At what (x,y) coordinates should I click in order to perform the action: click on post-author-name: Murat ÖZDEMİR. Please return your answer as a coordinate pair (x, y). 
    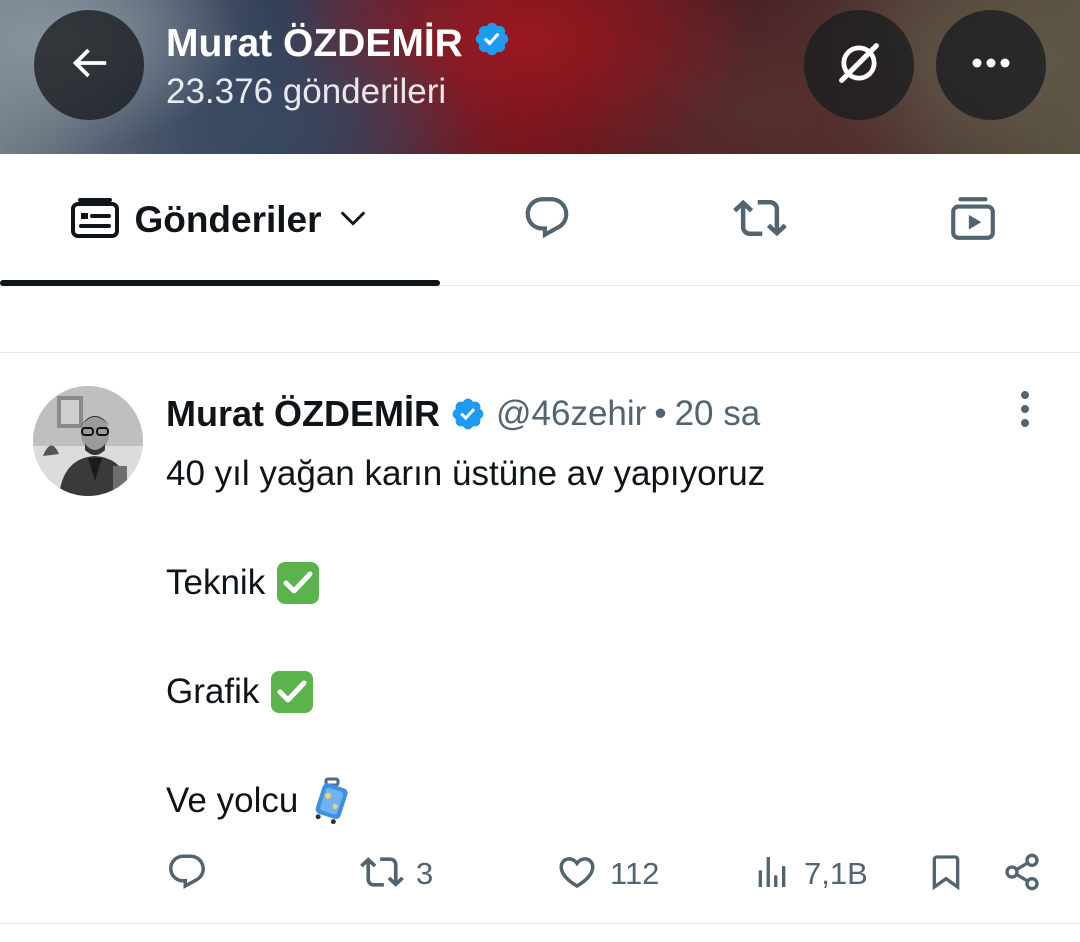
    Looking at the image, I should click on (303, 414).